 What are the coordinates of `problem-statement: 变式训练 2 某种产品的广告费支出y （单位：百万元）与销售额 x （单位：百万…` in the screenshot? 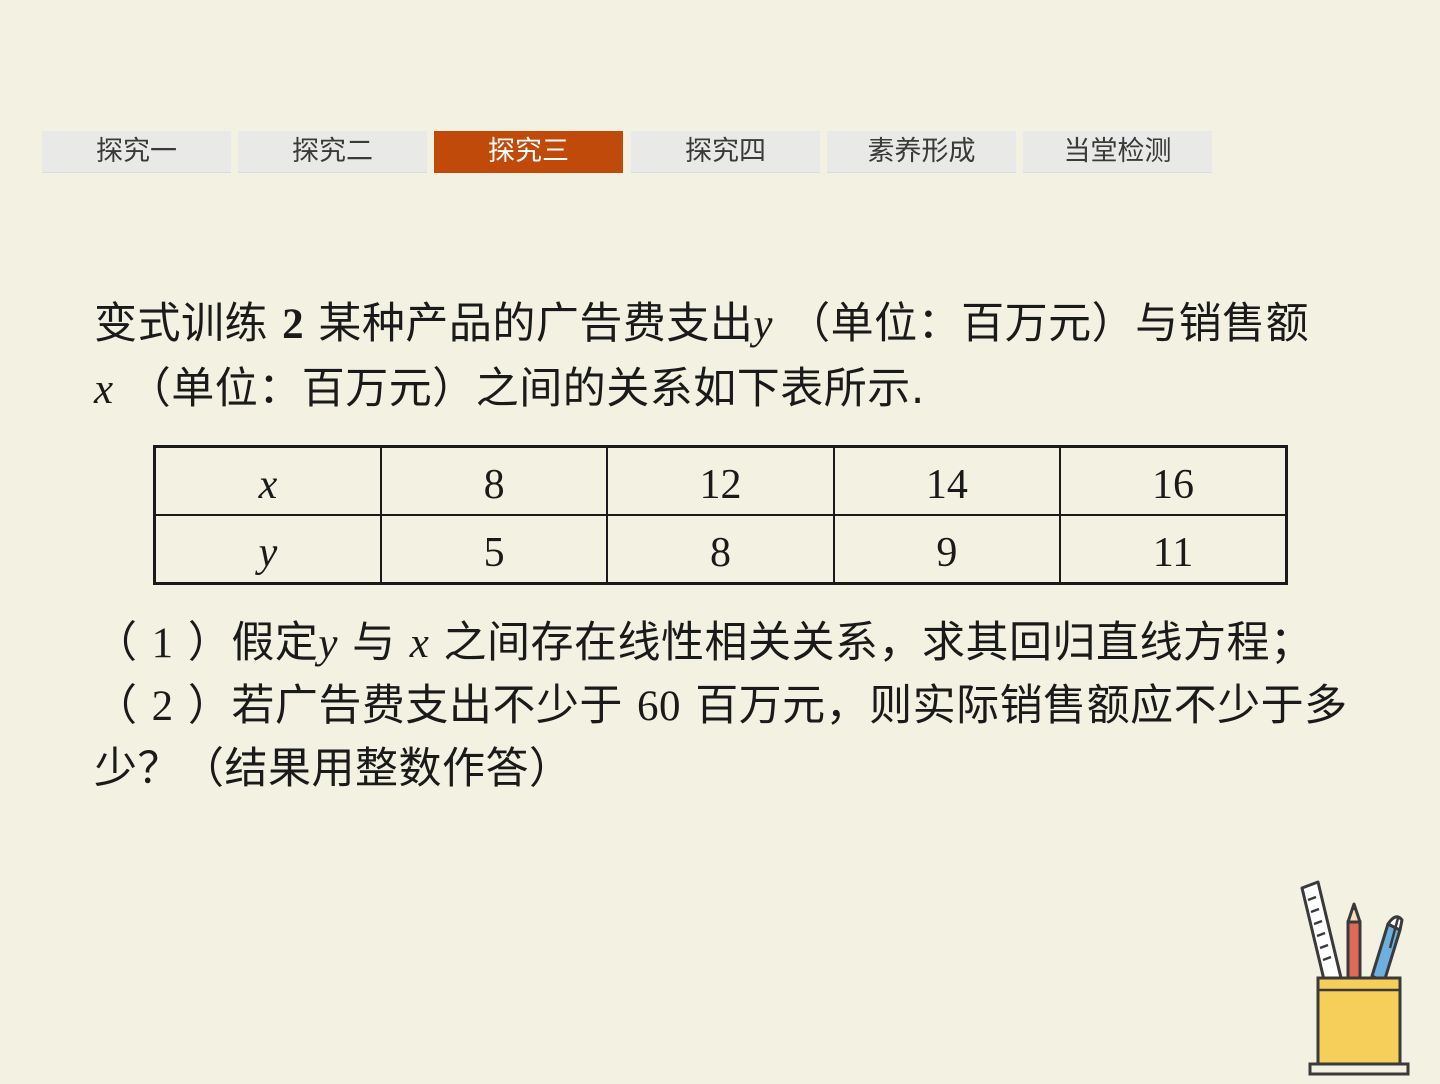 It's located at (744, 357).